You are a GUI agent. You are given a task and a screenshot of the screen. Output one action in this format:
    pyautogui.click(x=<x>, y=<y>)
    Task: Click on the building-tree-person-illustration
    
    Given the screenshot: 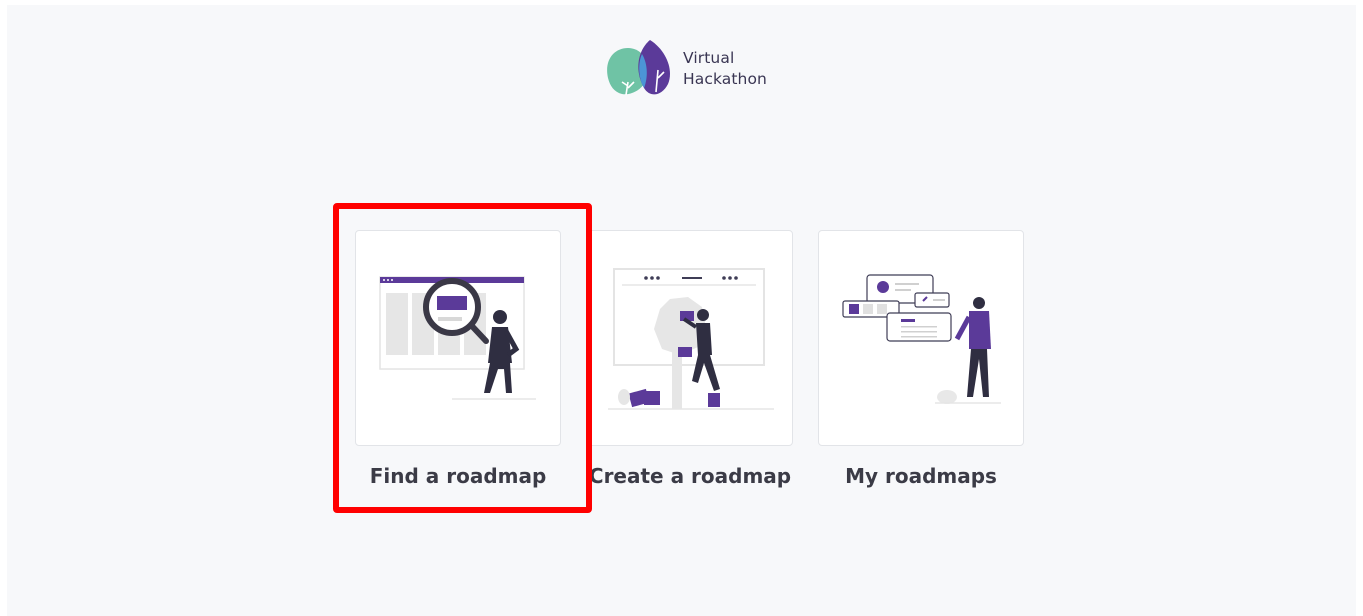 What is the action you would take?
    pyautogui.click(x=691, y=339)
    